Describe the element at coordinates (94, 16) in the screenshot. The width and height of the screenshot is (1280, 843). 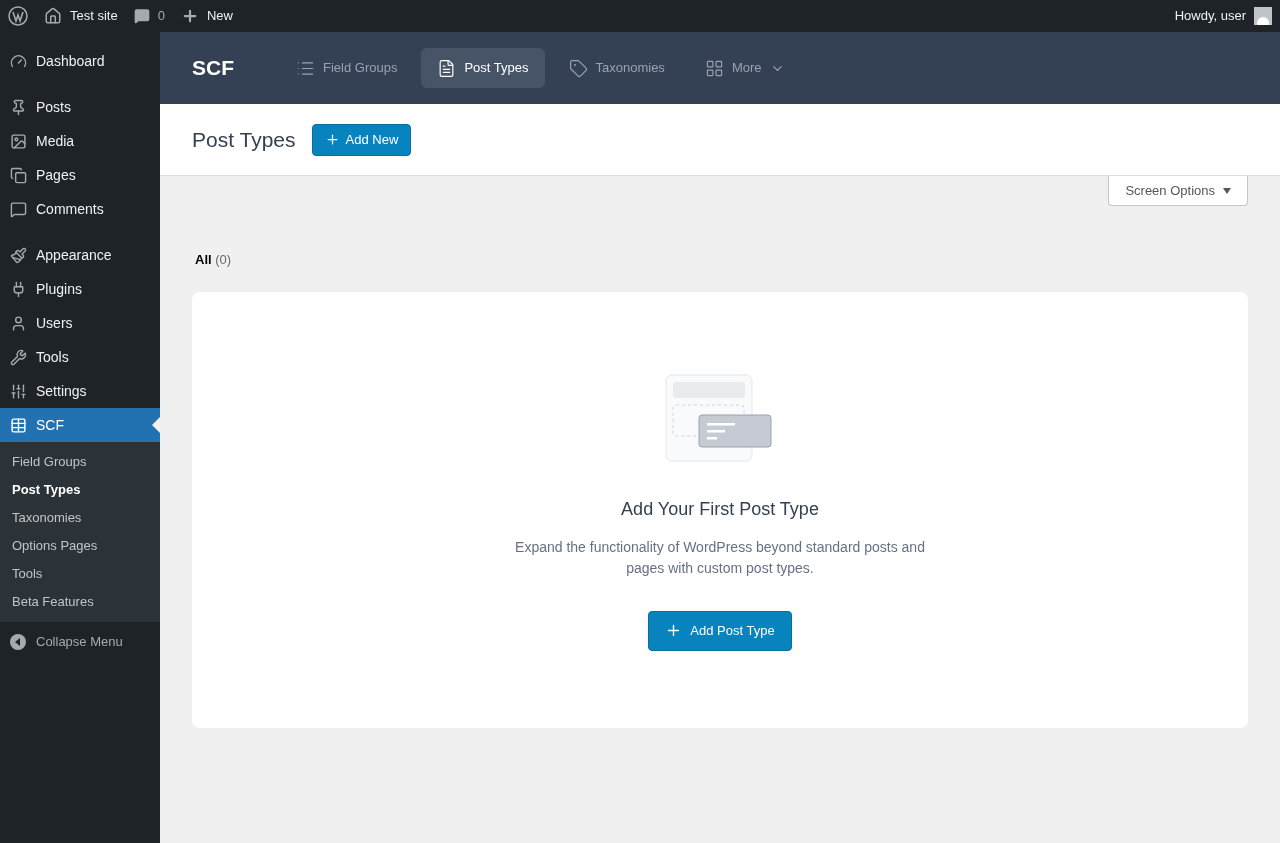
I see `site-link: Test site` at that location.